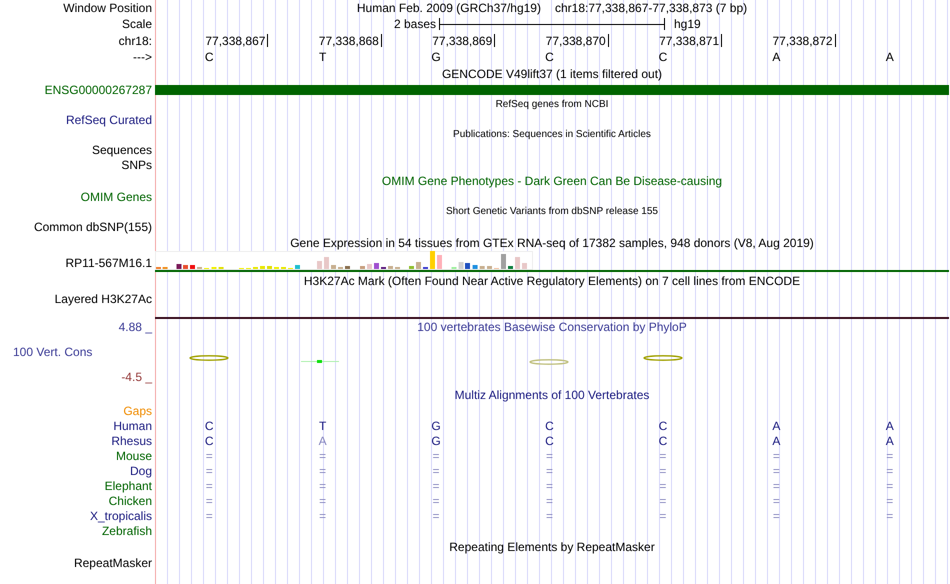 The height and width of the screenshot is (584, 950). What do you see at coordinates (131, 441) in the screenshot?
I see `species-label: Rhesus` at bounding box center [131, 441].